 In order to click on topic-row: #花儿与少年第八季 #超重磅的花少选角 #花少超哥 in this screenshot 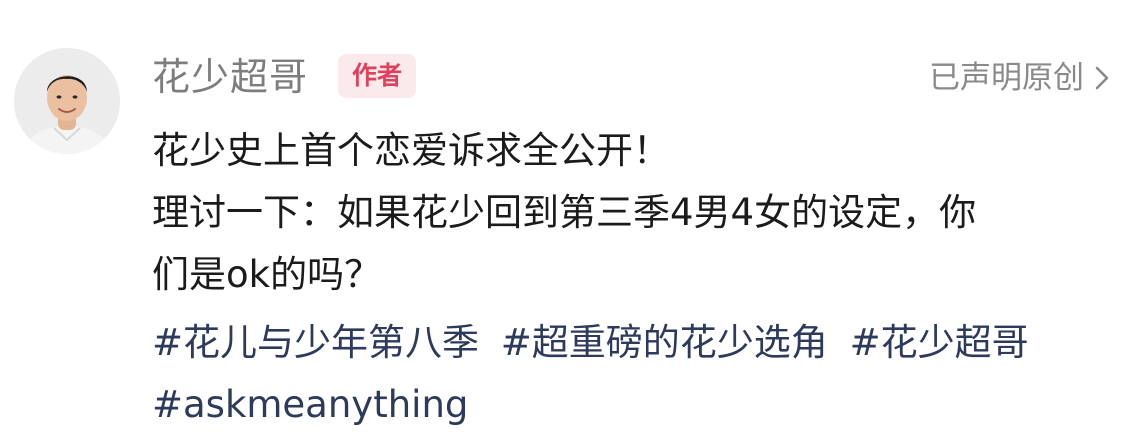, I will do `click(628, 343)`.